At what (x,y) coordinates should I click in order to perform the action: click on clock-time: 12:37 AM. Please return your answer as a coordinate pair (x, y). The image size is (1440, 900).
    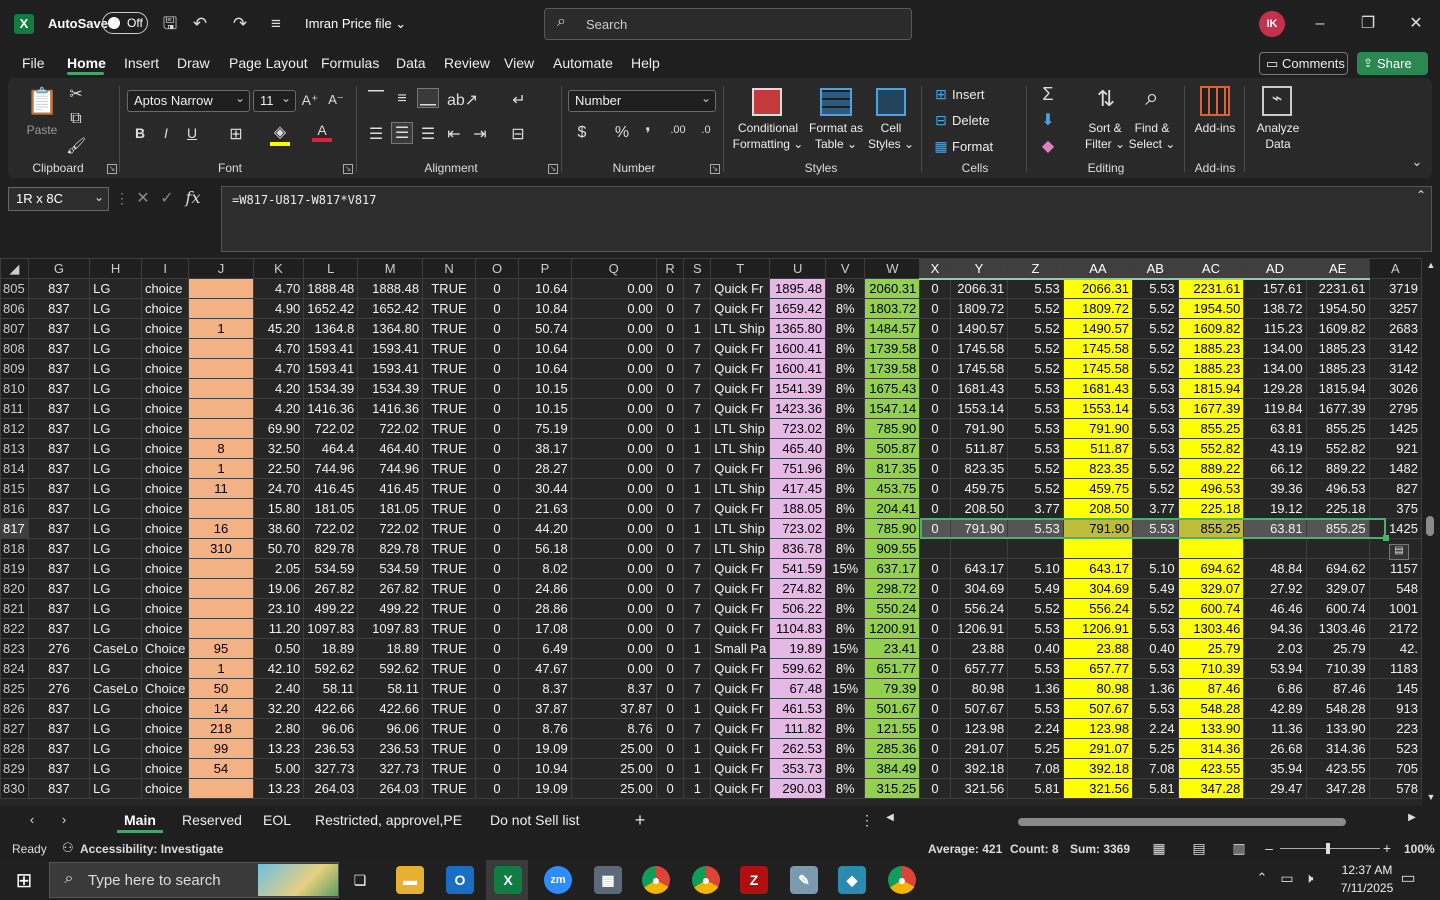
    Looking at the image, I should click on (1367, 870).